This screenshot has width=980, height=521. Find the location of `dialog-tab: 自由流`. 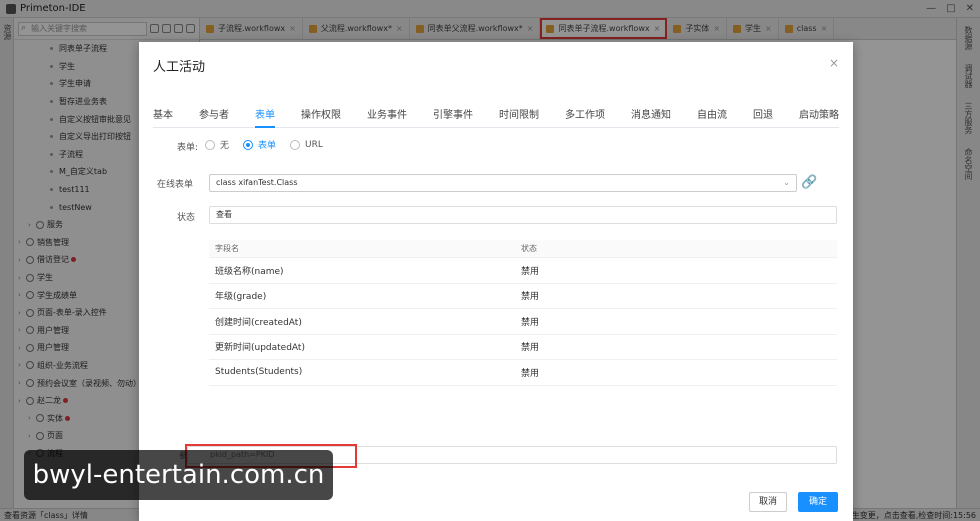

dialog-tab: 自由流 is located at coordinates (712, 116).